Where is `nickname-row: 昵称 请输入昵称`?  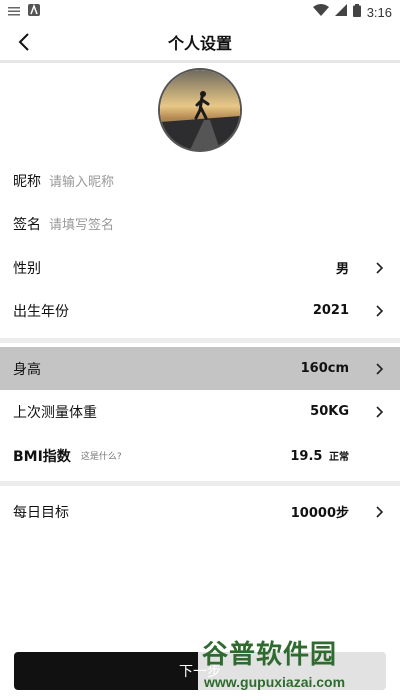 nickname-row: 昵称 请输入昵称 is located at coordinates (200, 180).